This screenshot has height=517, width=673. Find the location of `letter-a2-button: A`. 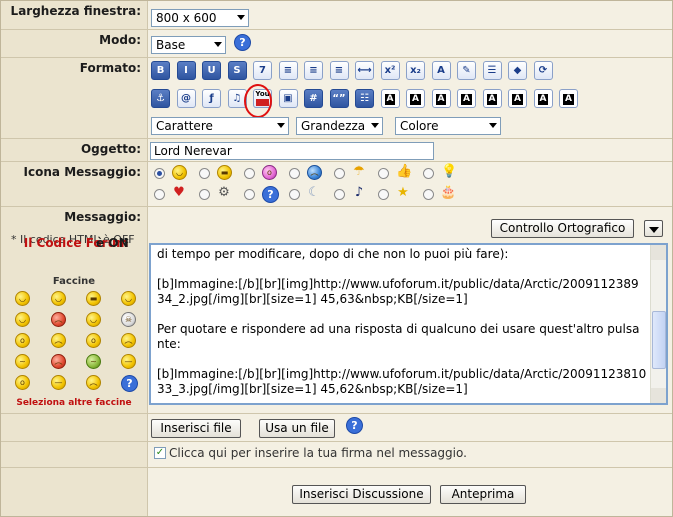

letter-a2-button: A is located at coordinates (415, 98).